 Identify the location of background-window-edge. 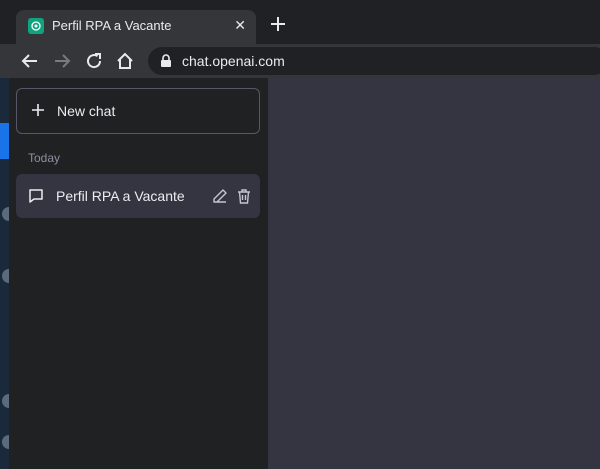
(4, 273).